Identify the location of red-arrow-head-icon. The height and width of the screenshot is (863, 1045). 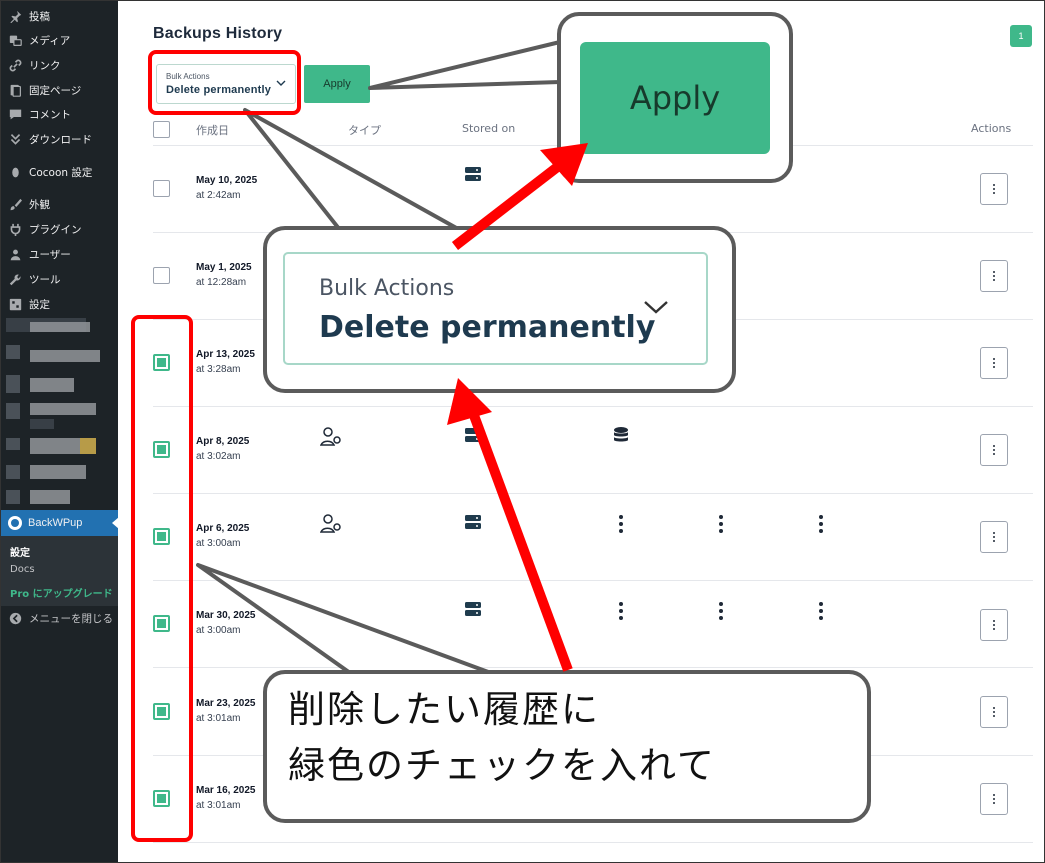
(469, 401).